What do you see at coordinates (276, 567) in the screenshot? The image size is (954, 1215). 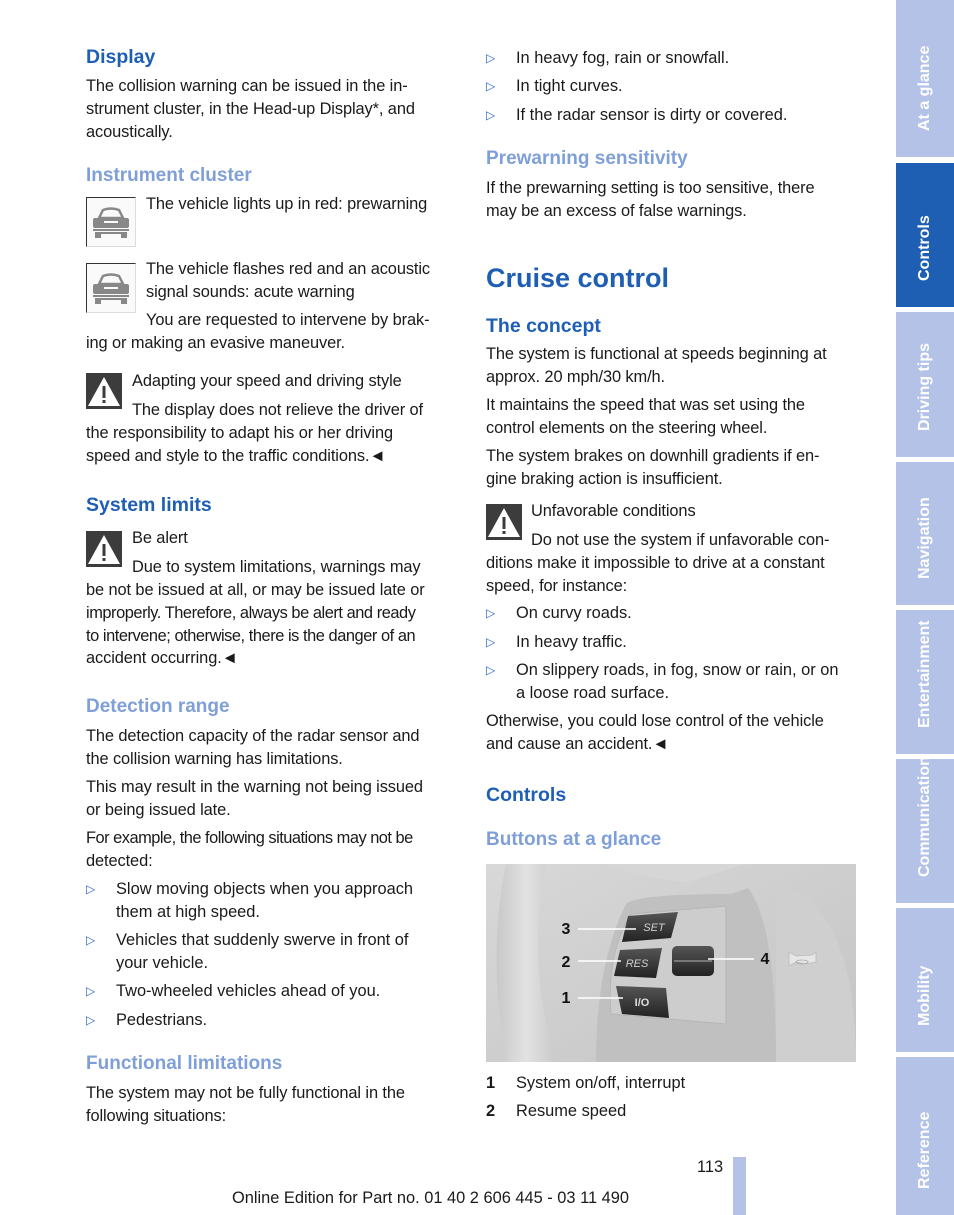 I see `be-alert-line-1: Due to system limitations, warnings may` at bounding box center [276, 567].